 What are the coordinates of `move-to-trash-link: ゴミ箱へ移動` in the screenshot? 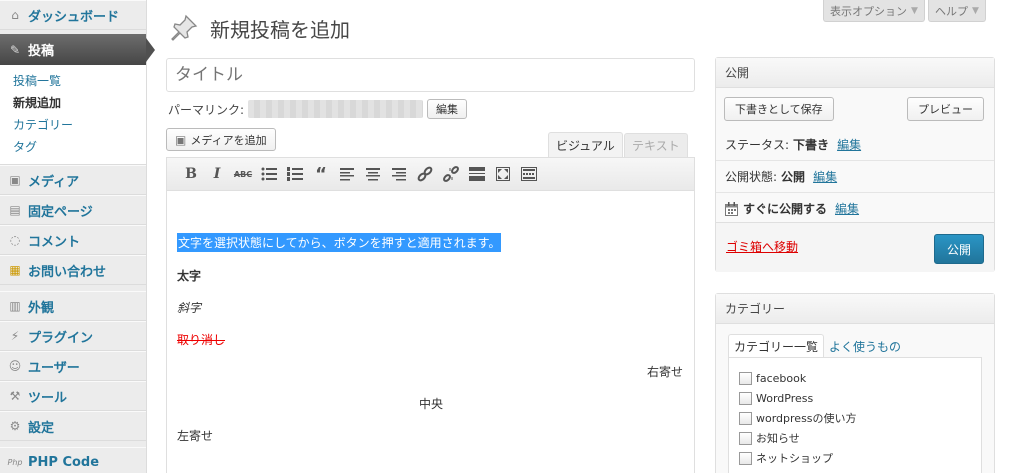 It's located at (762, 246).